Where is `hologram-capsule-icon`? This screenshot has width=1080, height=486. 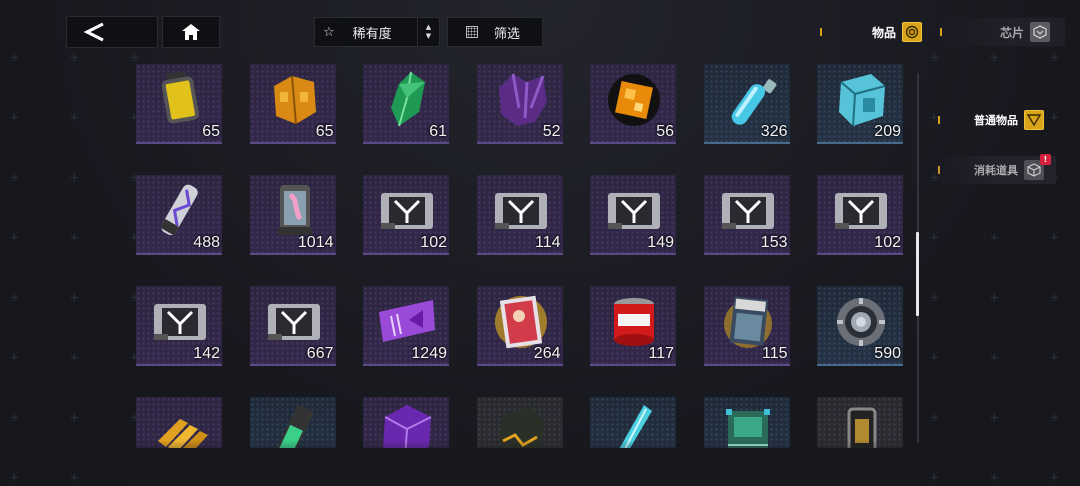 hologram-capsule-icon is located at coordinates (180, 210).